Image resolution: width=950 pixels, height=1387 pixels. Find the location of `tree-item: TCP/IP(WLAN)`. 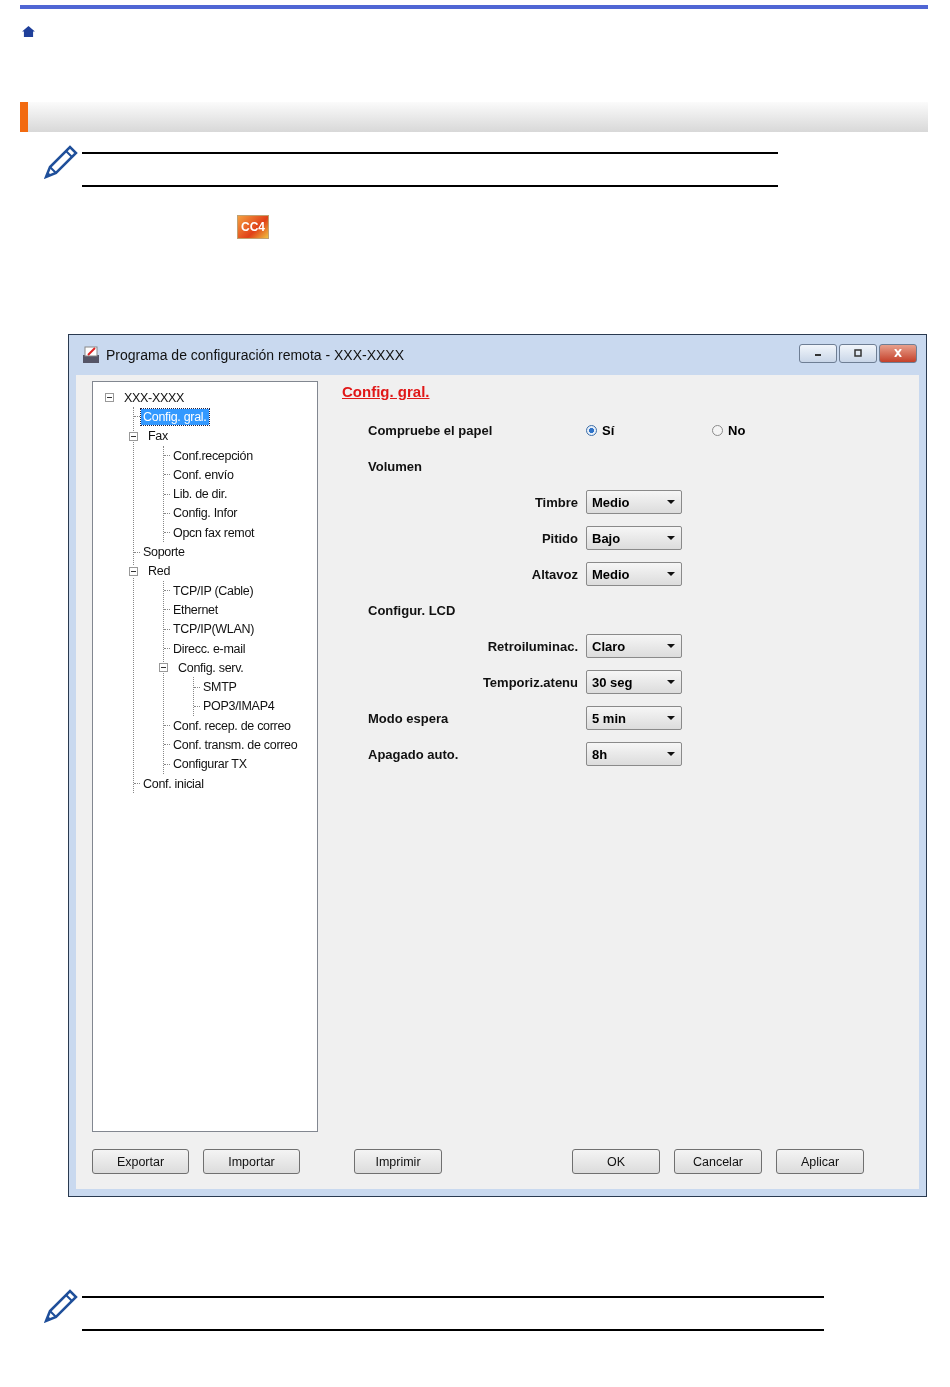

tree-item: TCP/IP(WLAN) is located at coordinates (214, 629).